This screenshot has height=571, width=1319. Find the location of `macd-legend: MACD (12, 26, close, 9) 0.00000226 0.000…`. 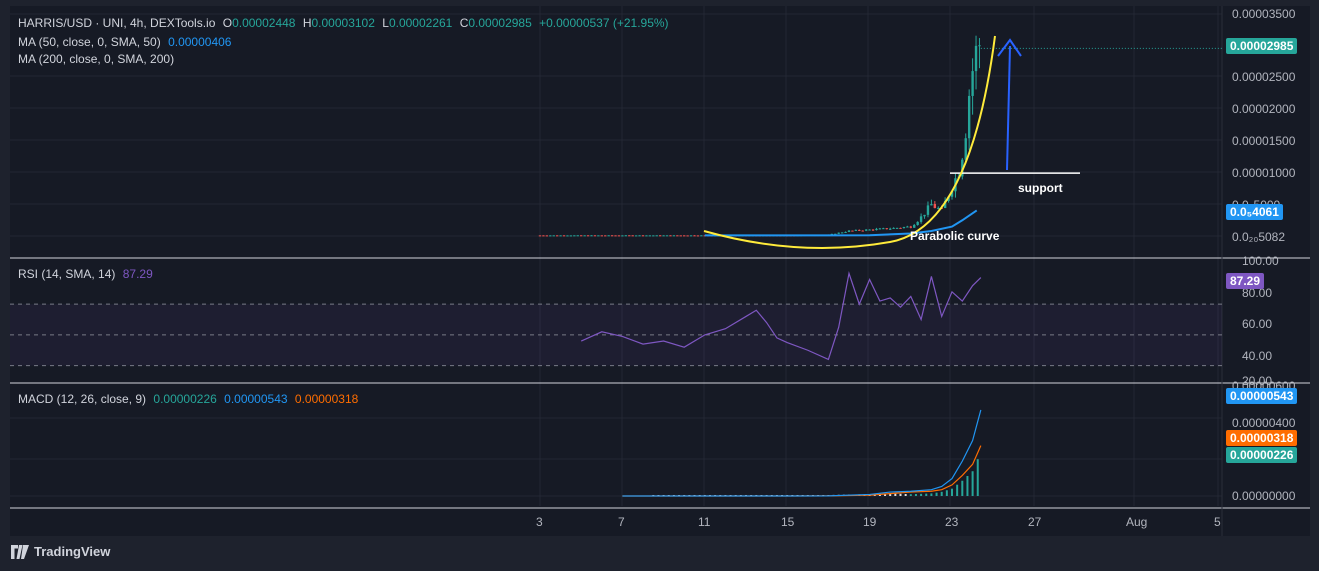

macd-legend: MACD (12, 26, close, 9) 0.00000226 0.000… is located at coordinates (190, 399).